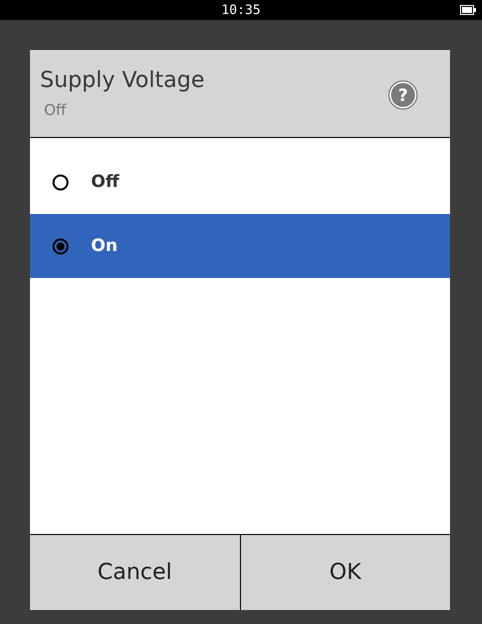 Image resolution: width=482 pixels, height=624 pixels. Describe the element at coordinates (241, 10) in the screenshot. I see `clock-time: 10:35` at that location.